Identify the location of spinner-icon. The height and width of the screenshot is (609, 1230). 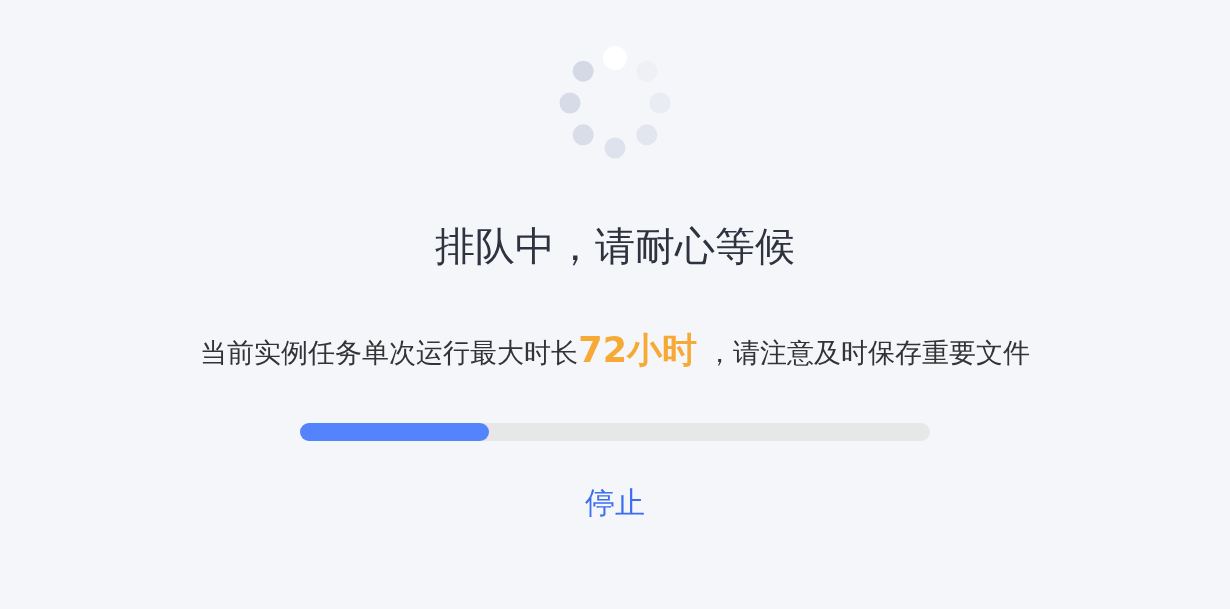
(615, 103).